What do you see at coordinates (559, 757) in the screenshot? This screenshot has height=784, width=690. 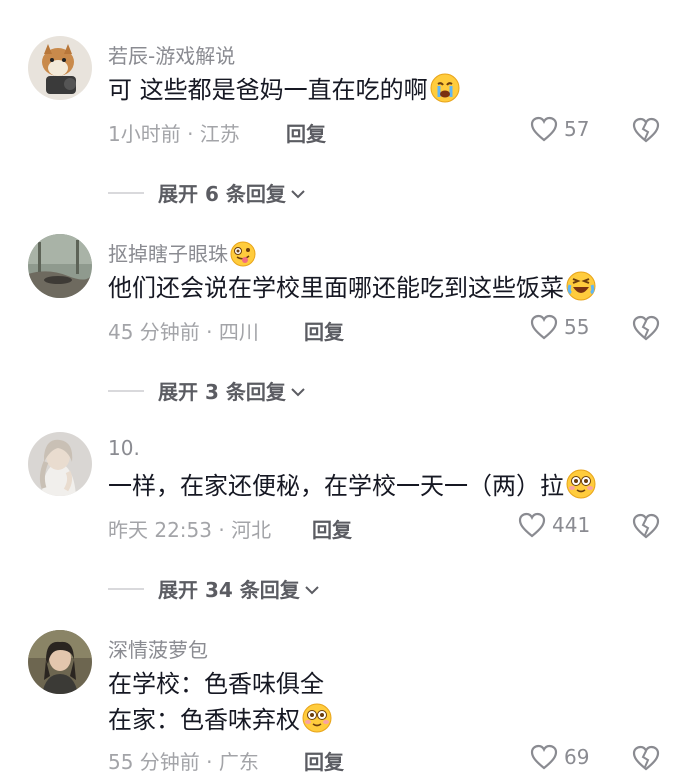 I see `like-button: 69` at bounding box center [559, 757].